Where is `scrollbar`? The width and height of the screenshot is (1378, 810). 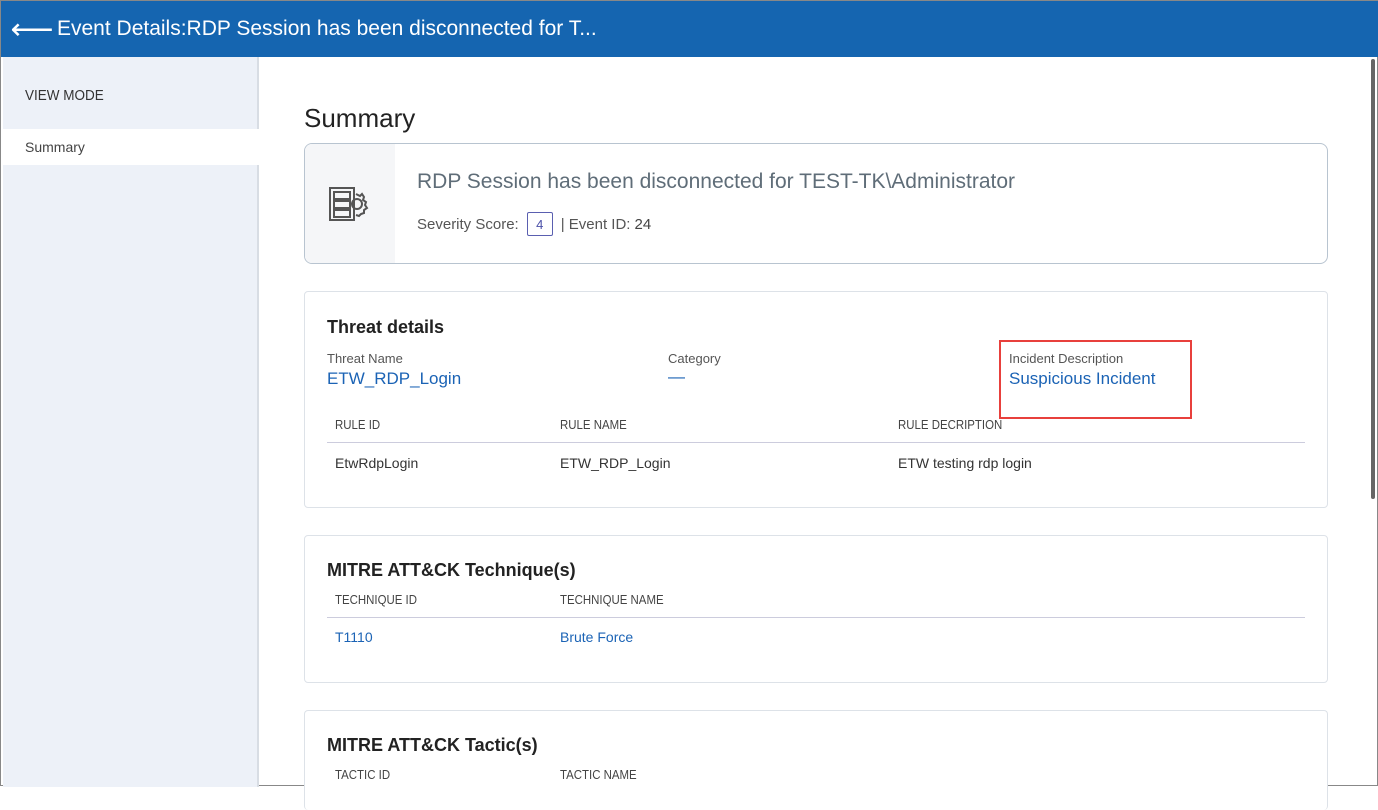 scrollbar is located at coordinates (1373, 279).